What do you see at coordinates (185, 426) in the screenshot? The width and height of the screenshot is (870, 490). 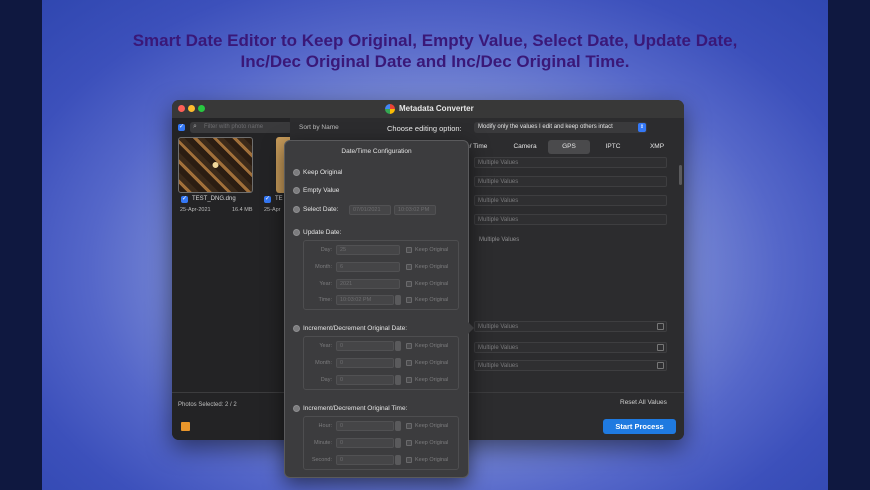 I see `gift-icon` at bounding box center [185, 426].